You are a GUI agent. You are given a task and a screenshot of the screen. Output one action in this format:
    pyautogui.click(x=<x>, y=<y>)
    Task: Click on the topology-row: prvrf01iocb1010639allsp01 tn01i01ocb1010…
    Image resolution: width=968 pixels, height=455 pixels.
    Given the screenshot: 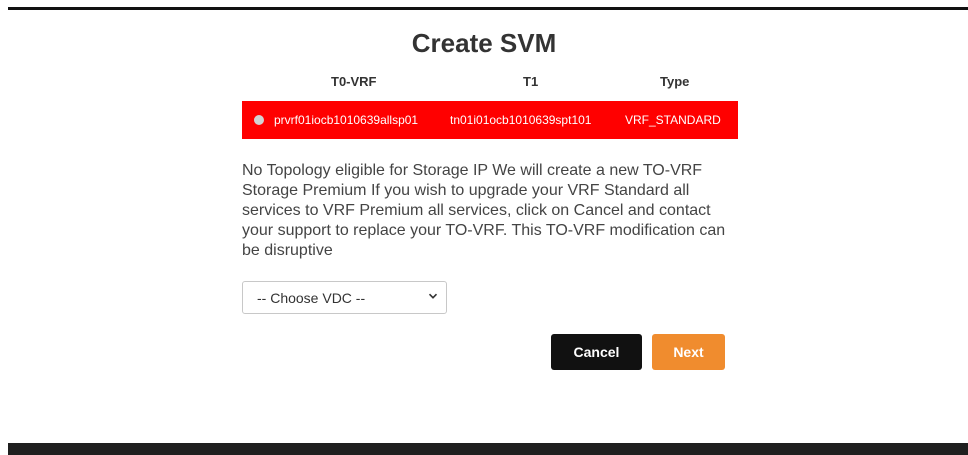 What is the action you would take?
    pyautogui.click(x=490, y=120)
    